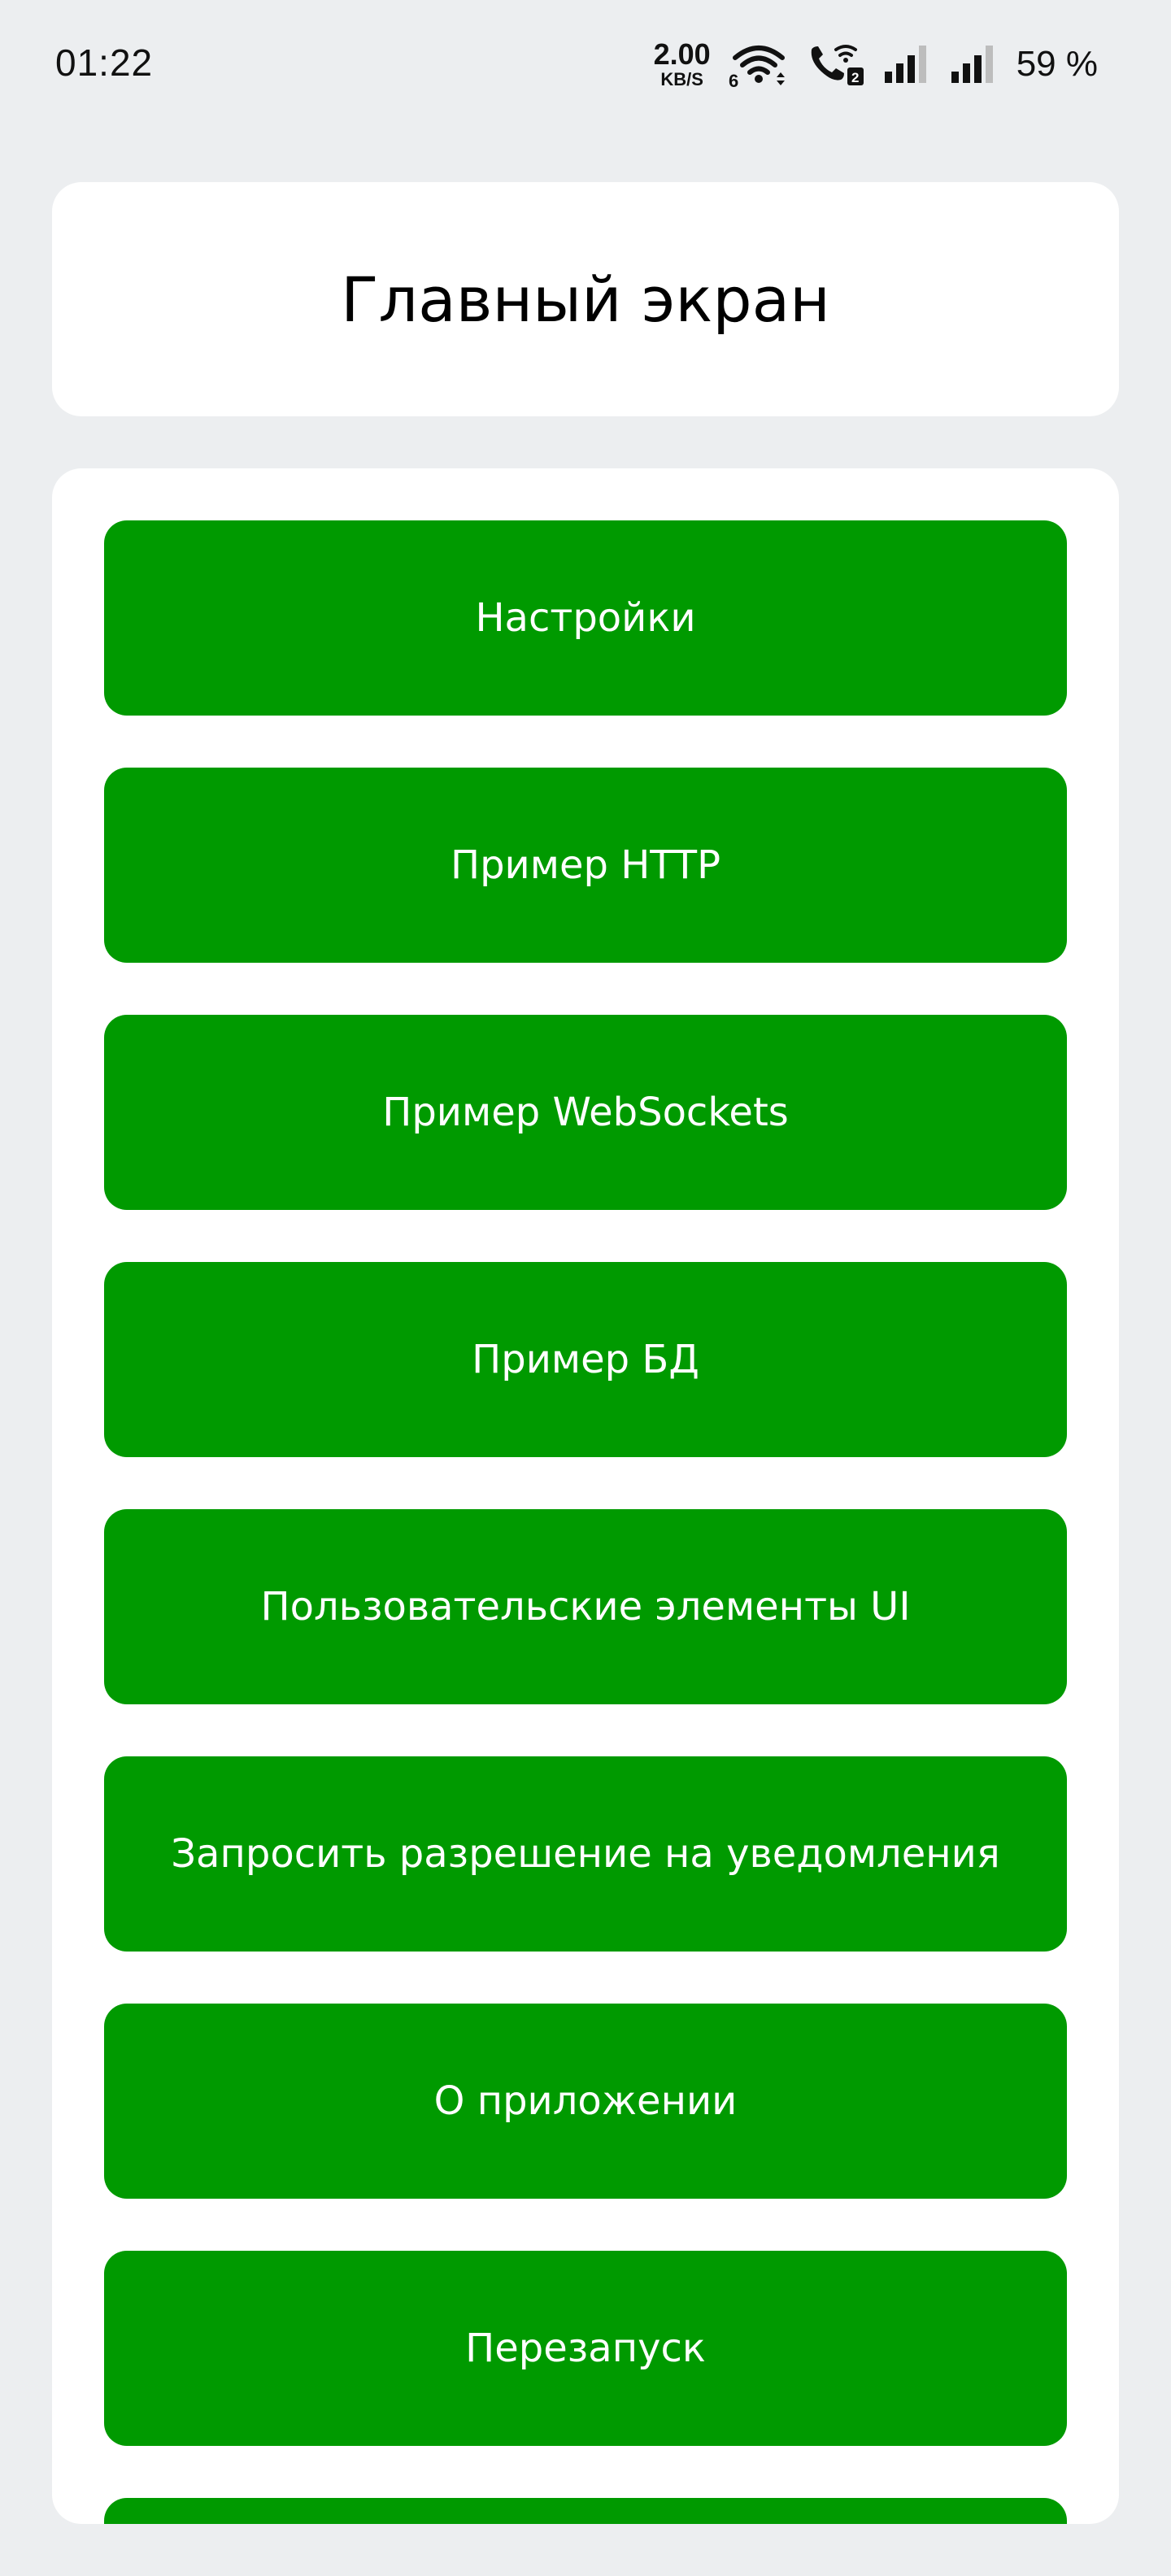 The width and height of the screenshot is (1171, 2576). Describe the element at coordinates (585, 1607) in the screenshot. I see `custom-ui-elements-button: Пользовательские элементы UI` at that location.